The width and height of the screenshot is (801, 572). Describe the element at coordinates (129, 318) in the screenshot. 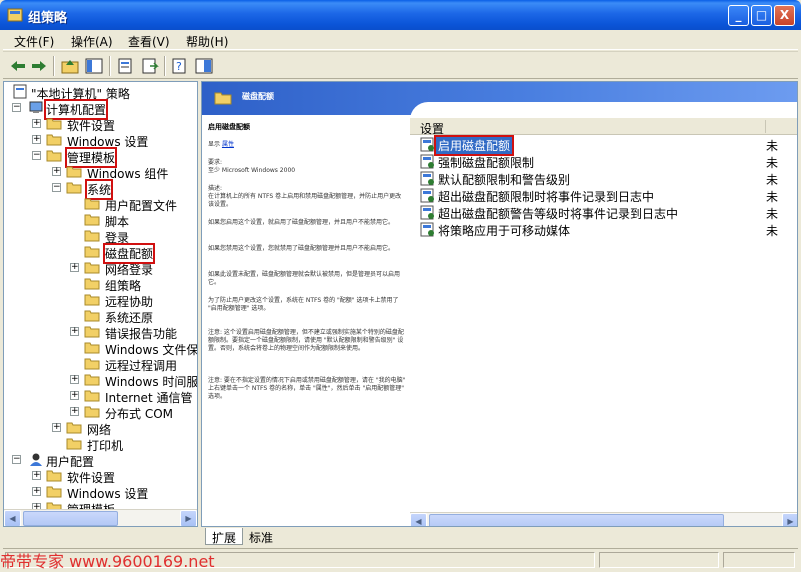

I see `tree-label: 系统还原` at that location.